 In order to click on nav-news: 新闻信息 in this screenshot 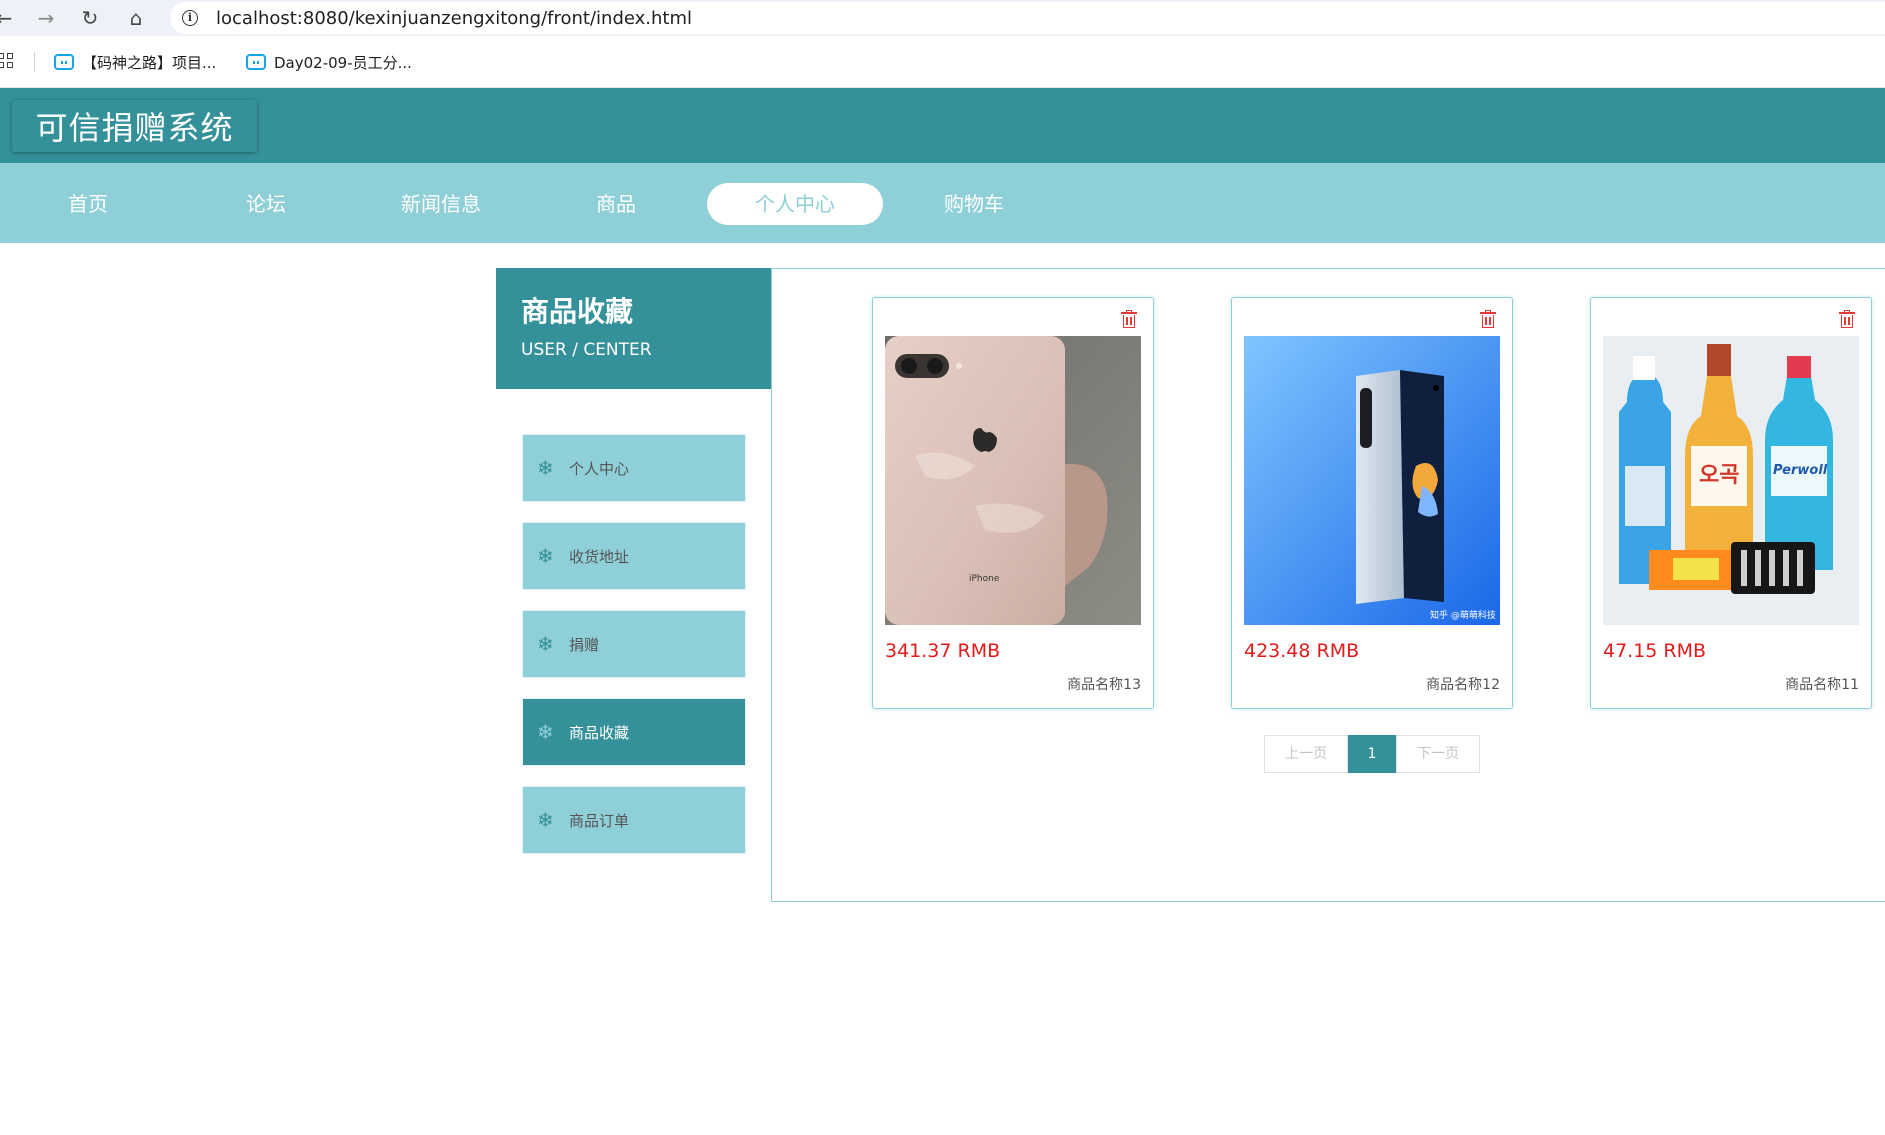, I will do `click(441, 204)`.